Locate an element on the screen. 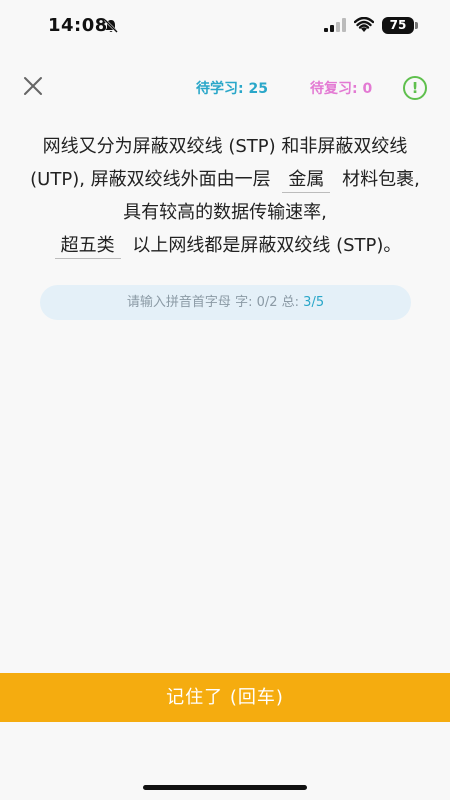  remember-button: 记住了 (回车) is located at coordinates (225, 697).